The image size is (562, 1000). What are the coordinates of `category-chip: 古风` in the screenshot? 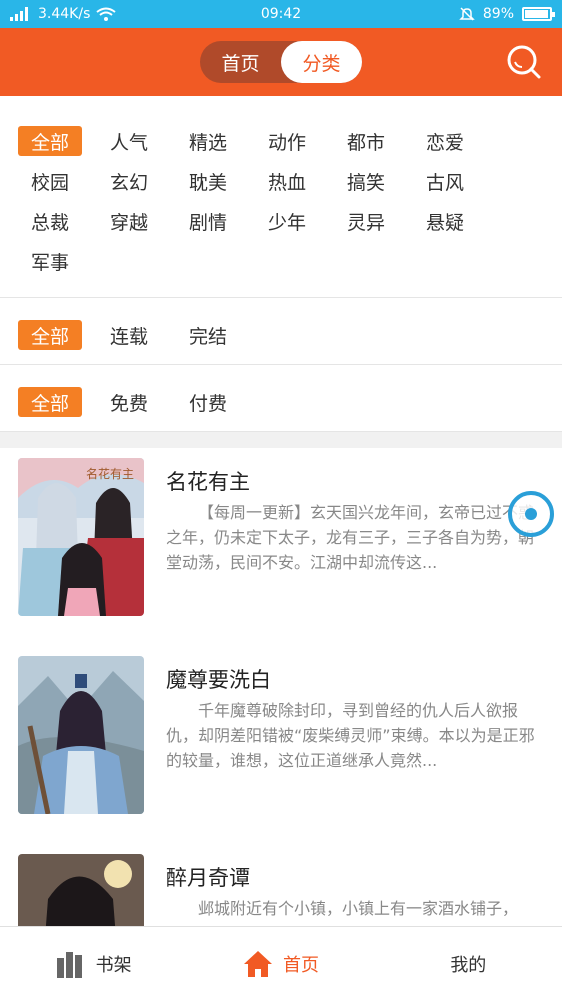 It's located at (445, 181).